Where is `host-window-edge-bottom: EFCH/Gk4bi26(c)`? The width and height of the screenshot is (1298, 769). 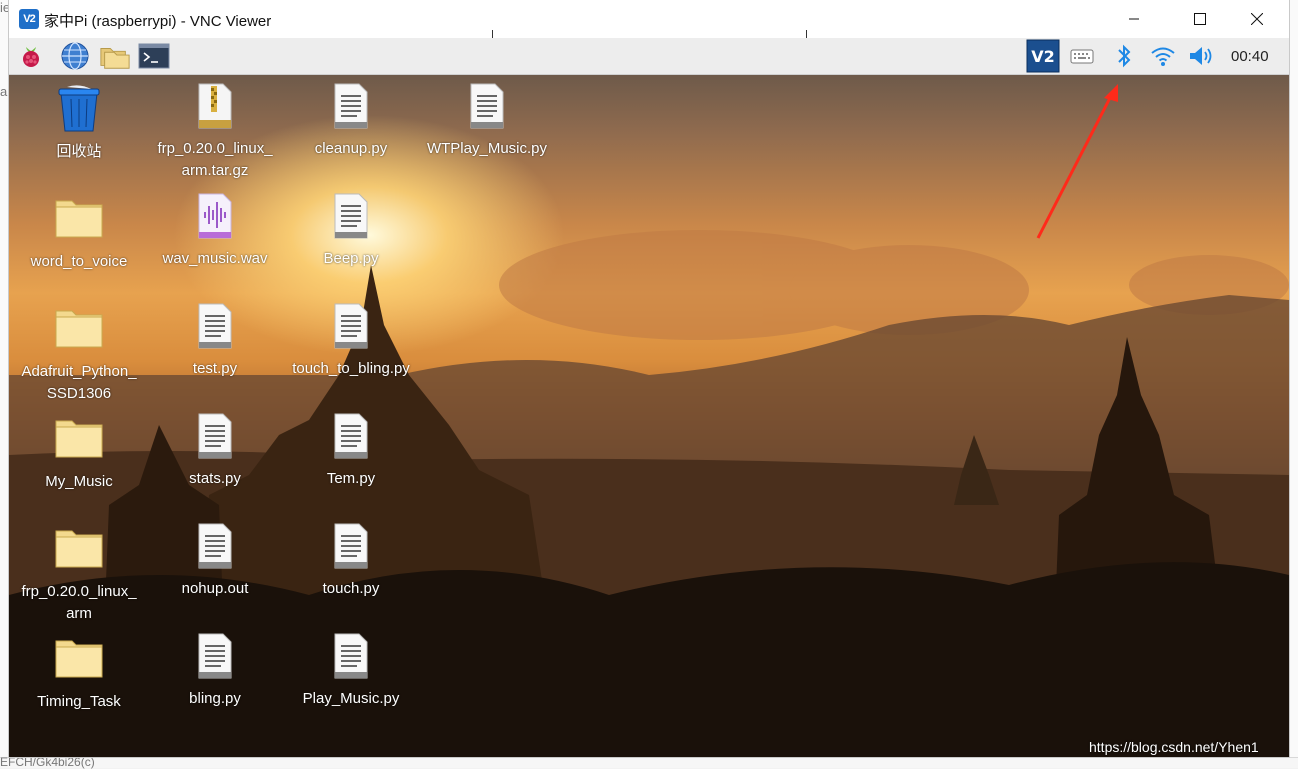 host-window-edge-bottom: EFCH/Gk4bi26(c) is located at coordinates (649, 762).